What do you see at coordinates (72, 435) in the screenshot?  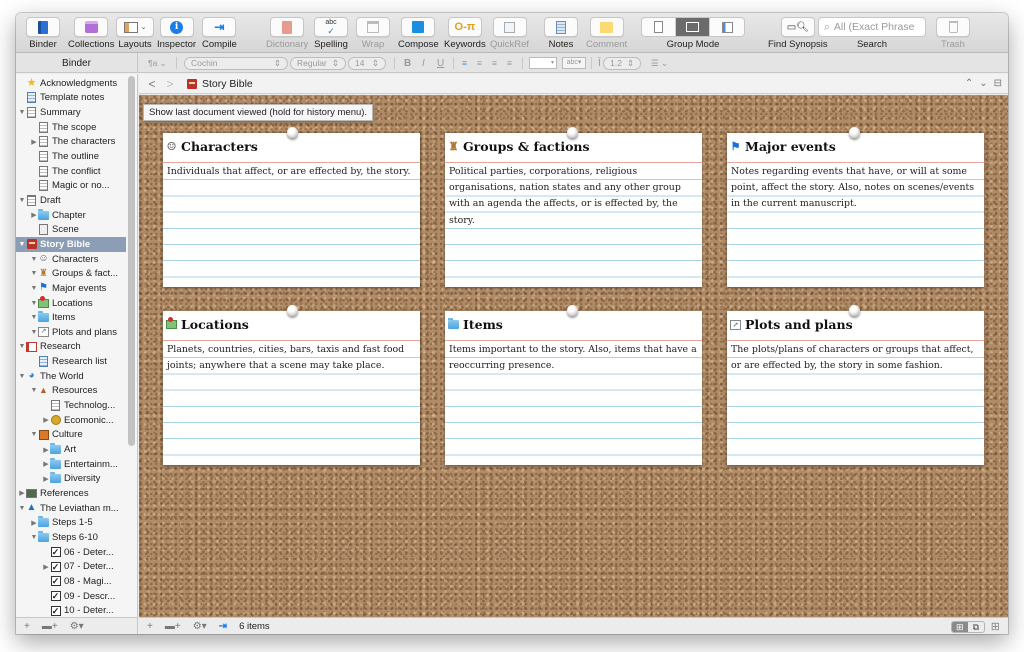 I see `binder-item: ▼ Culture` at bounding box center [72, 435].